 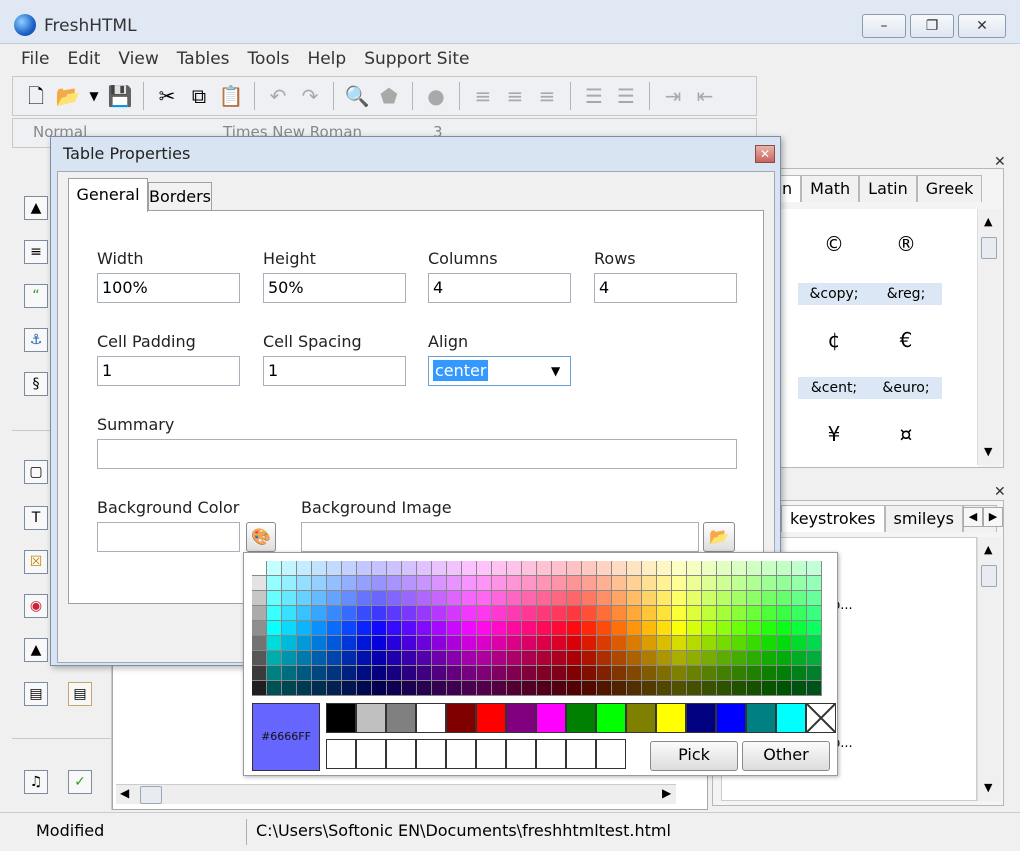 What do you see at coordinates (138, 59) in the screenshot?
I see `menu-view: View` at bounding box center [138, 59].